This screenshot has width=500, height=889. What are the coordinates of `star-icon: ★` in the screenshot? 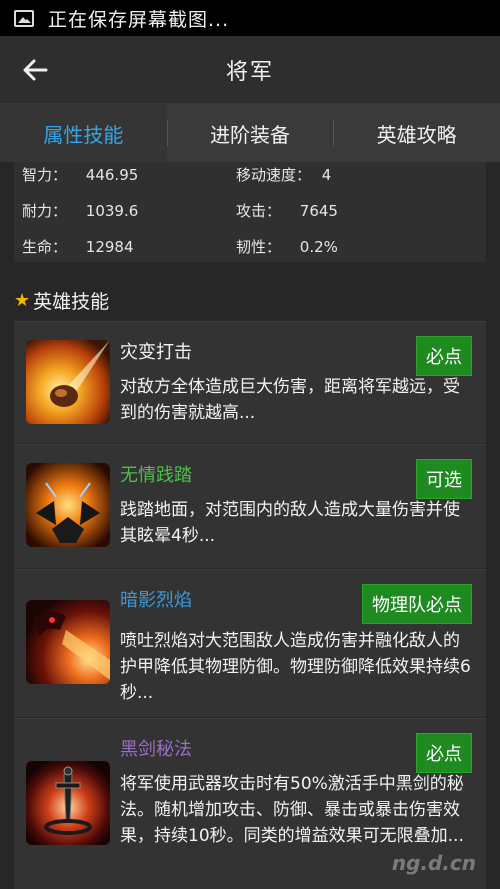 It's located at (22, 300).